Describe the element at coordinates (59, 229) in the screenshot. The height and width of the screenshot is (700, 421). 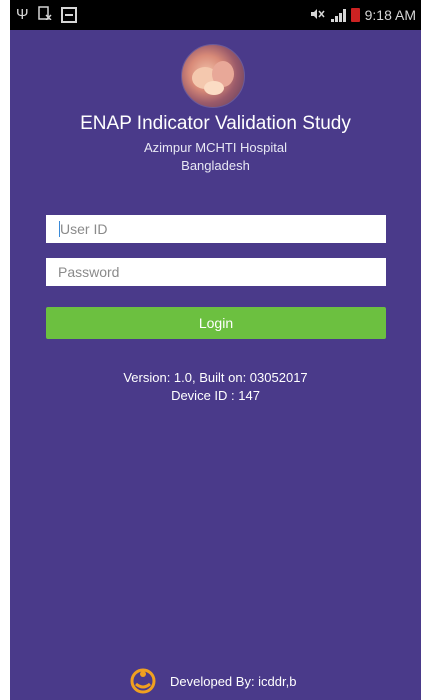
I see `text-cursor` at that location.